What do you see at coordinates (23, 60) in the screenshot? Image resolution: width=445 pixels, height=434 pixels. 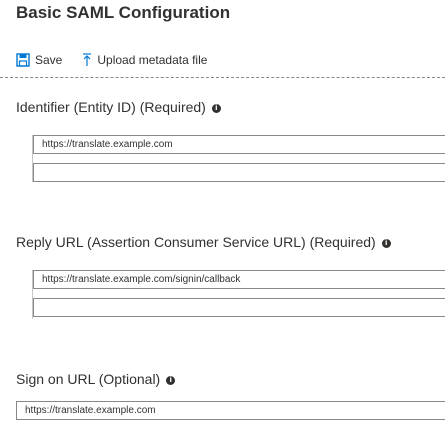 I see `save-icon` at bounding box center [23, 60].